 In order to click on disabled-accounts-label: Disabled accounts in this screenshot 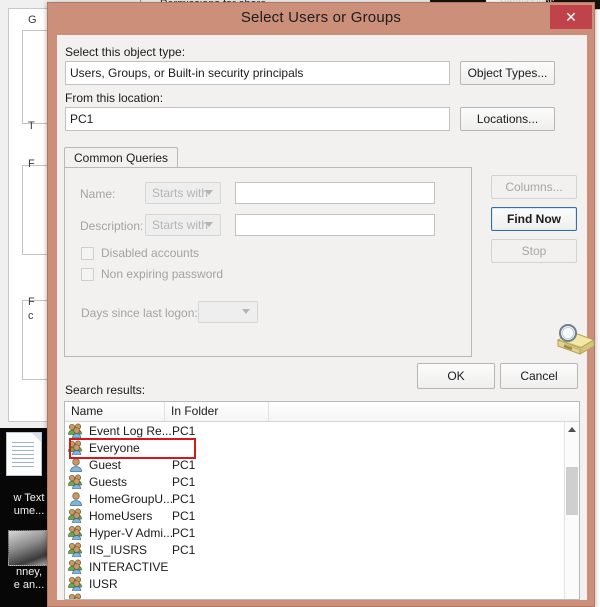, I will do `click(150, 253)`.